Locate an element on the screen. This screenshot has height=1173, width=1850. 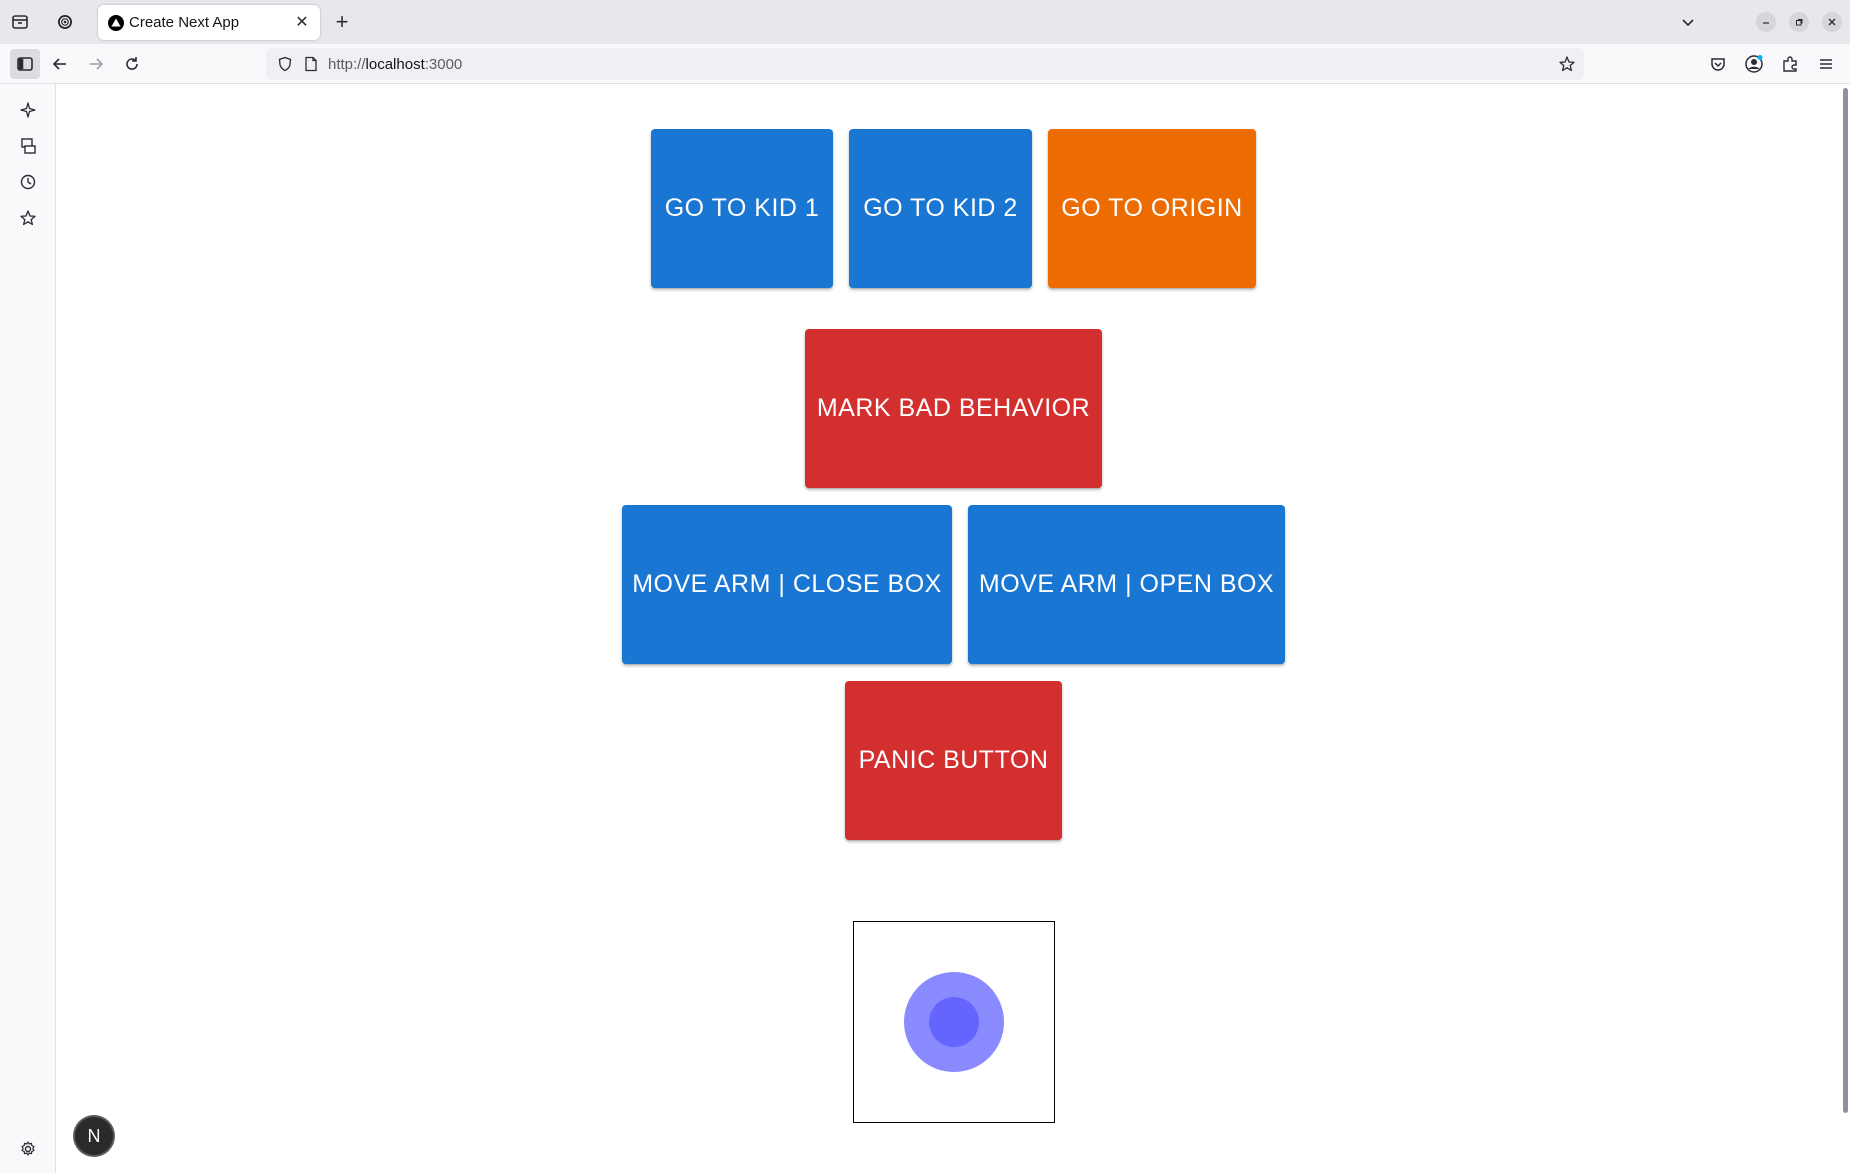
url-text: http://localhost:3000 is located at coordinates (395, 64).